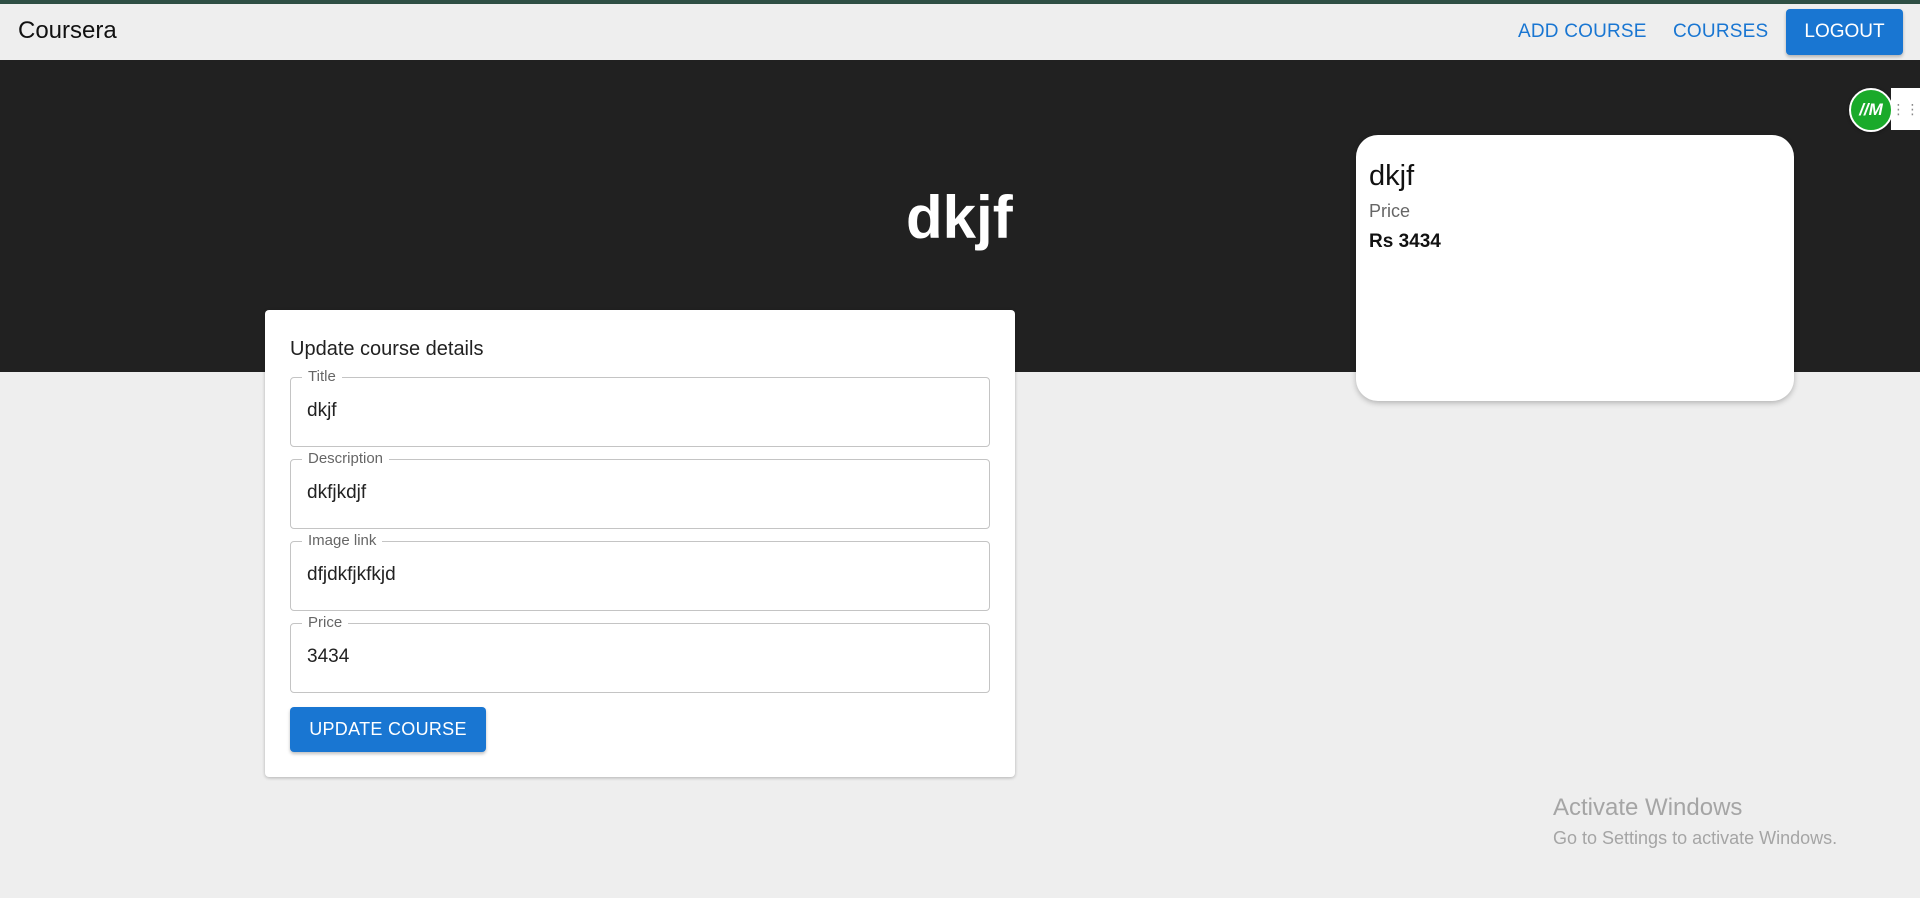 The height and width of the screenshot is (898, 1920). I want to click on course-title-heading: dkjf, so click(959, 217).